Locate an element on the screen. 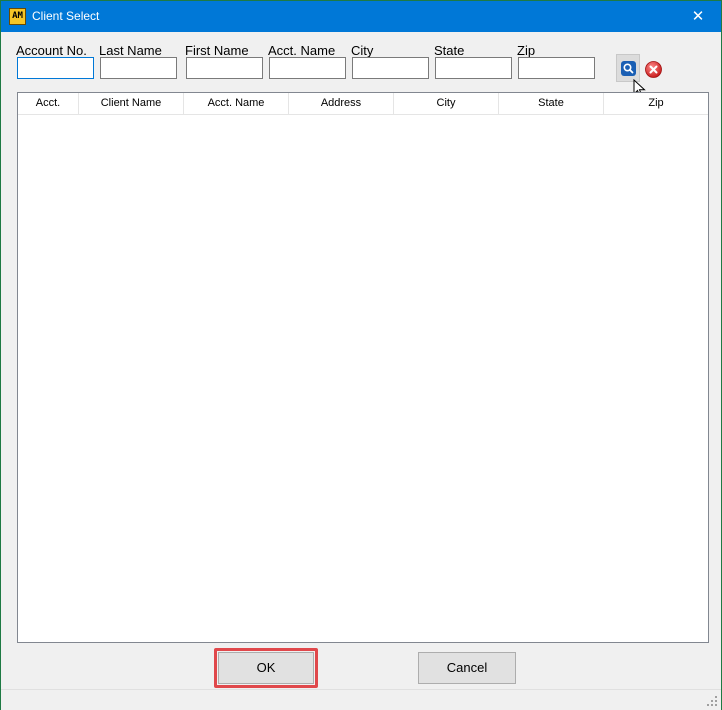 The width and height of the screenshot is (722, 710). last-name-input is located at coordinates (138, 68).